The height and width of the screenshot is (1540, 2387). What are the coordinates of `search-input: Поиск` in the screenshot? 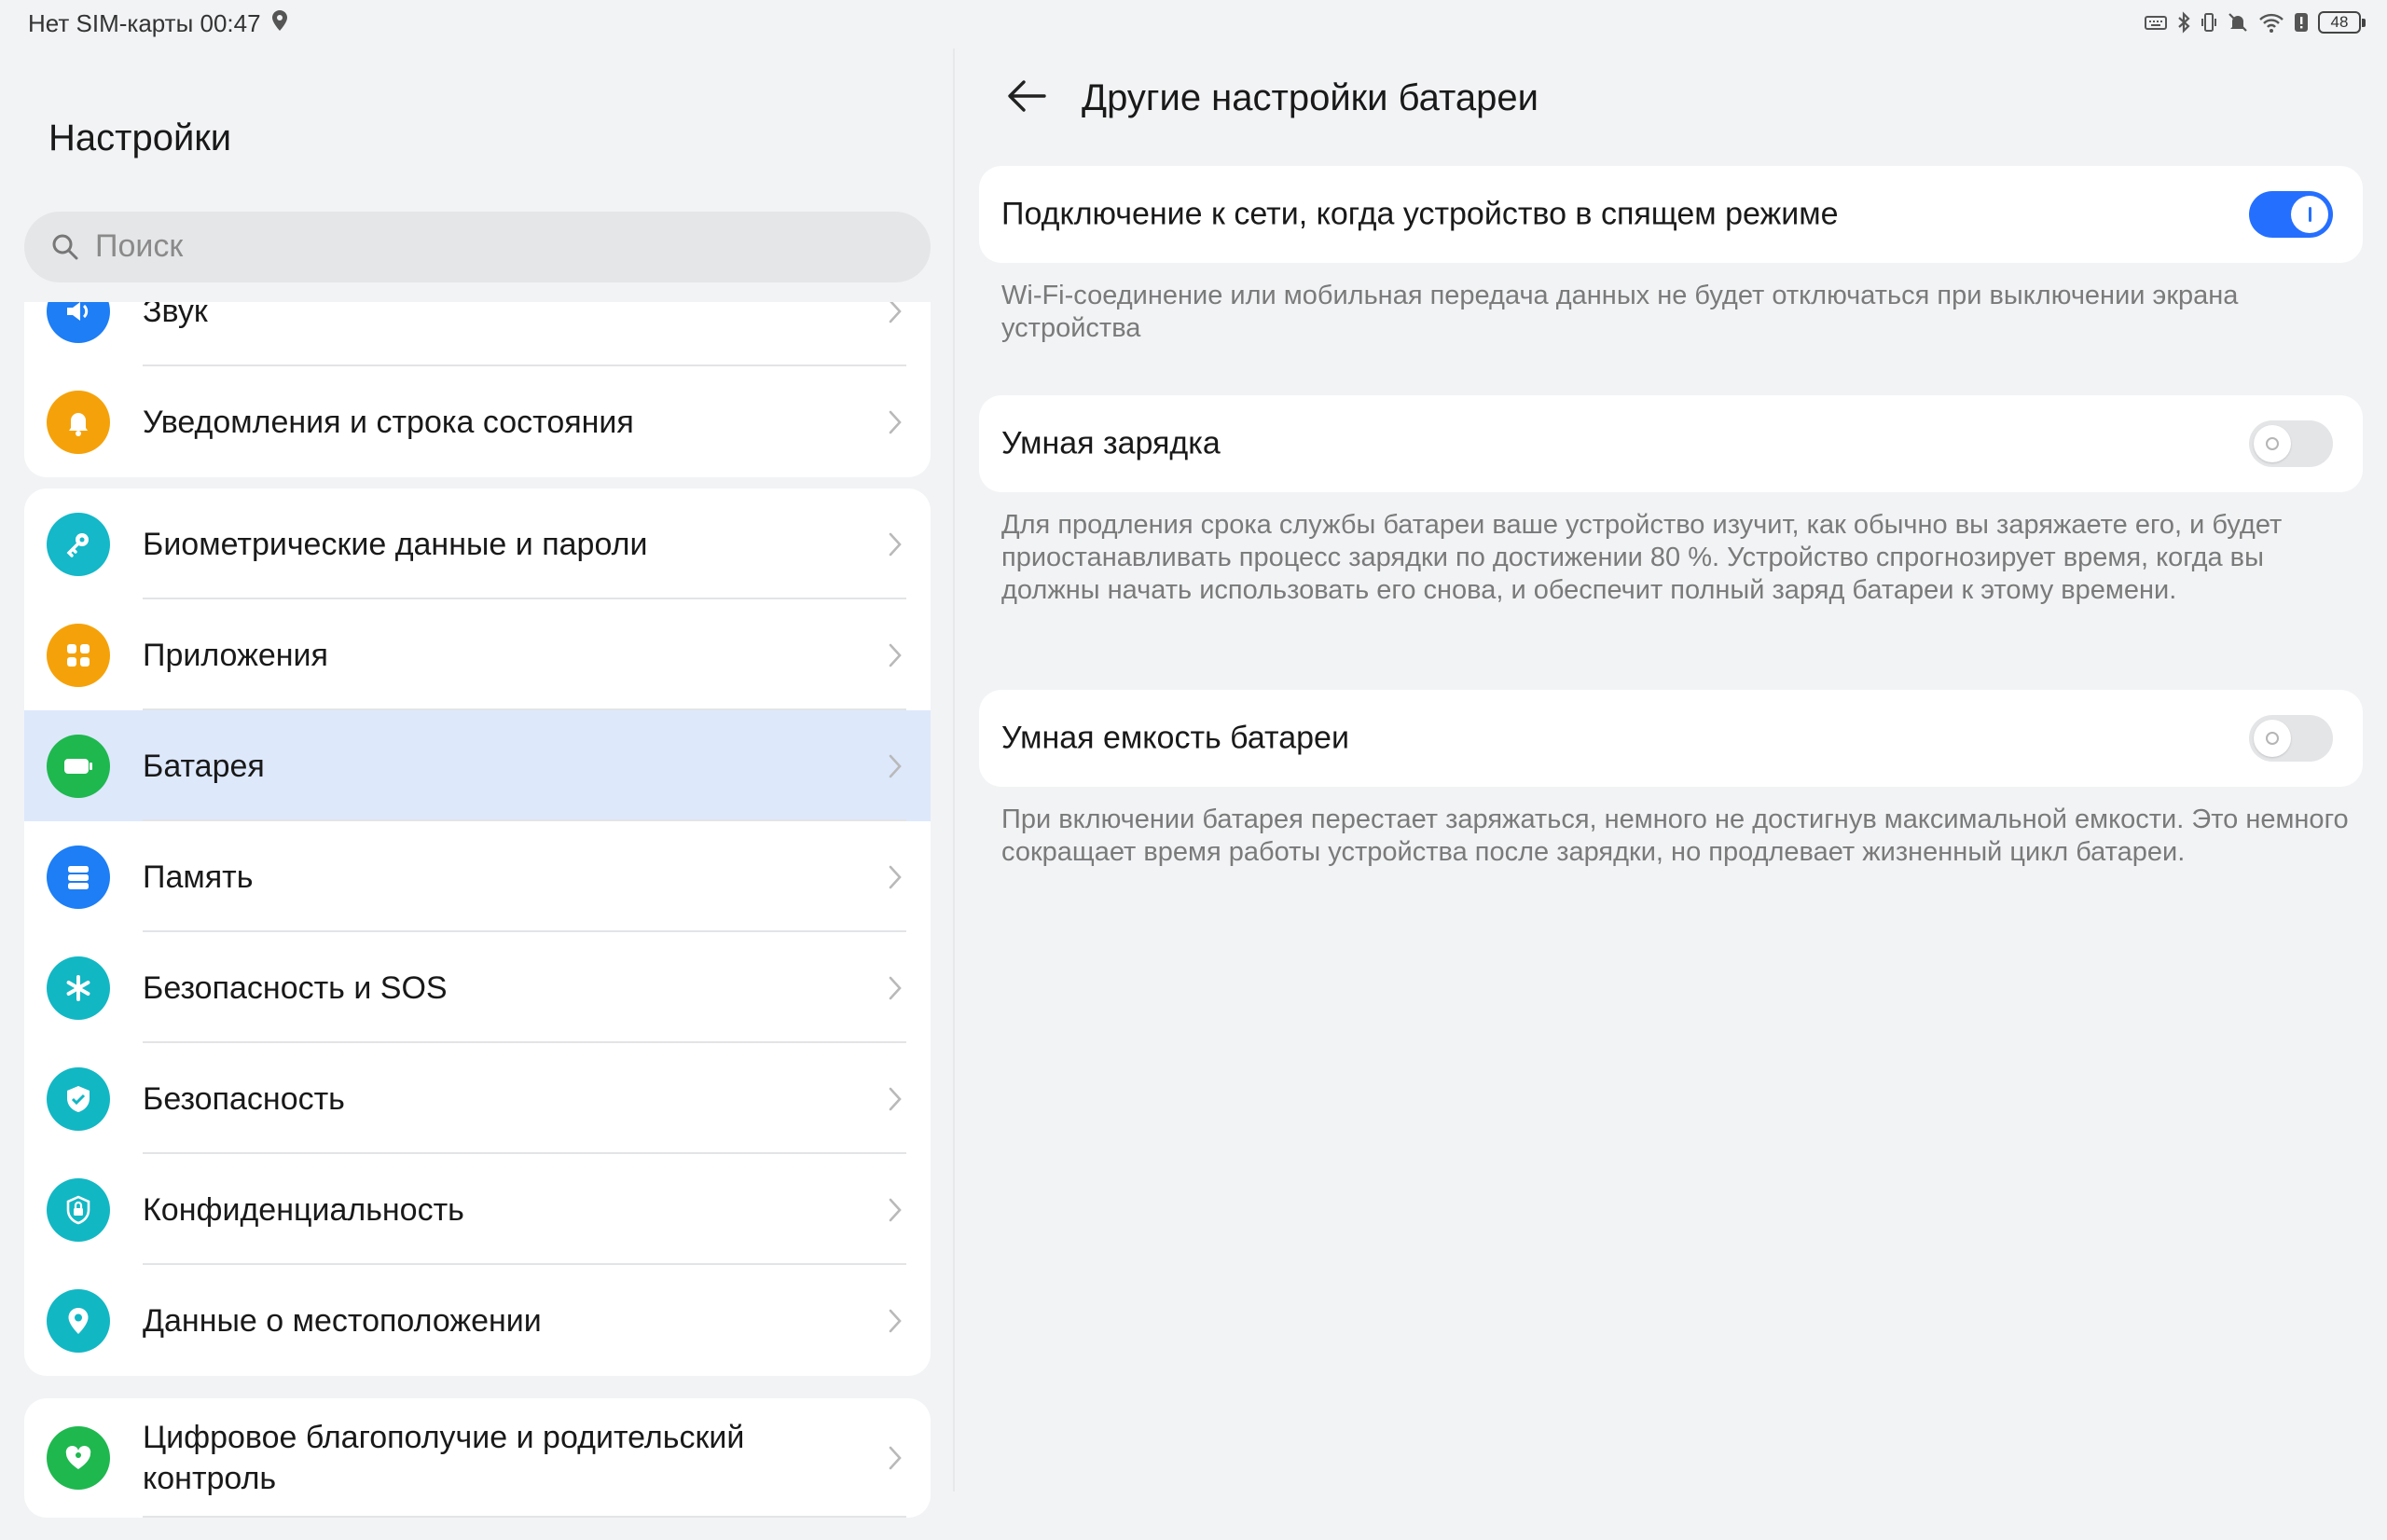 It's located at (139, 246).